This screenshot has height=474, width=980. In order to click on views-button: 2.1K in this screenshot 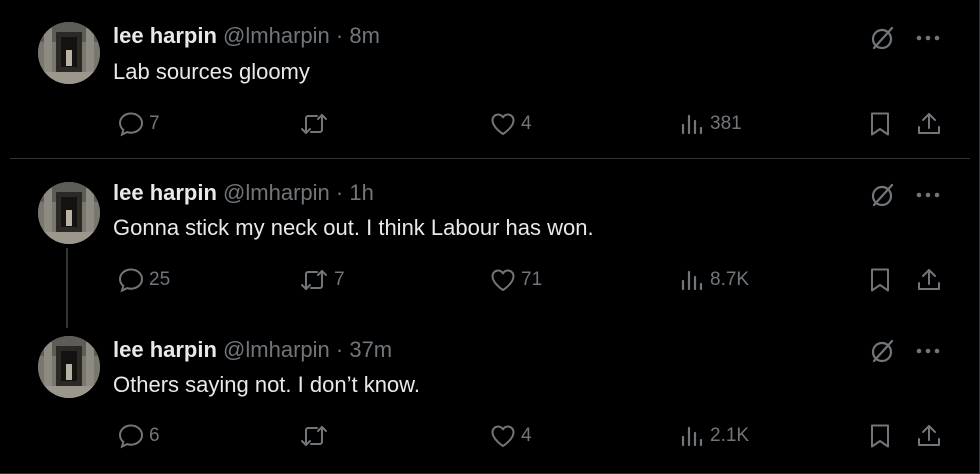, I will do `click(713, 436)`.